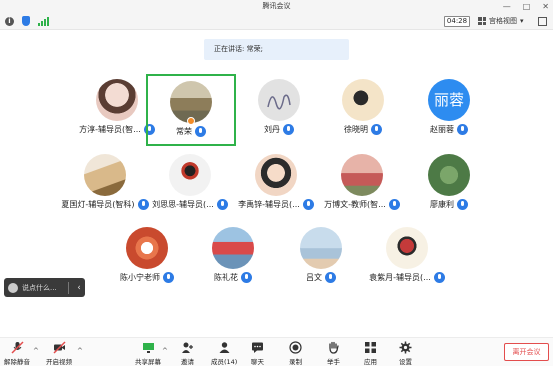 This screenshot has height=366, width=553. I want to click on title-bar: 腾讯会议 — □ ✕, so click(276, 6).